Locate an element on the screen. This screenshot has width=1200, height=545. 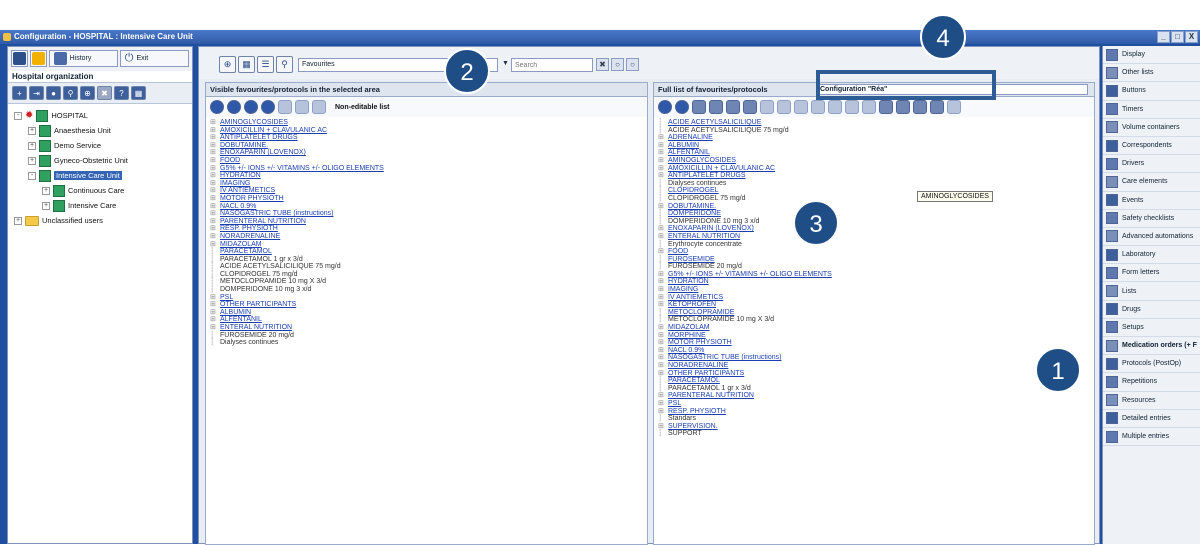
select-icon is located at coordinates (319, 107).